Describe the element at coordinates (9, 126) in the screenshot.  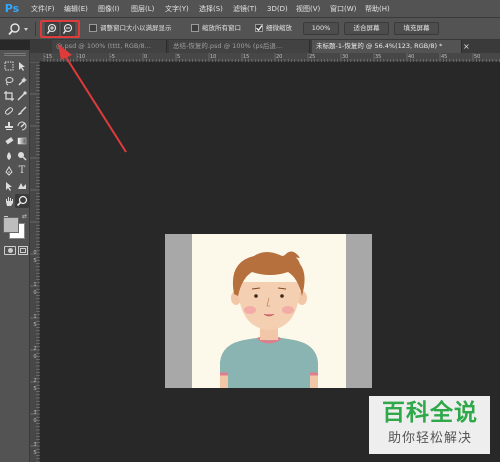
I see `clone-stamp-tool-icon` at that location.